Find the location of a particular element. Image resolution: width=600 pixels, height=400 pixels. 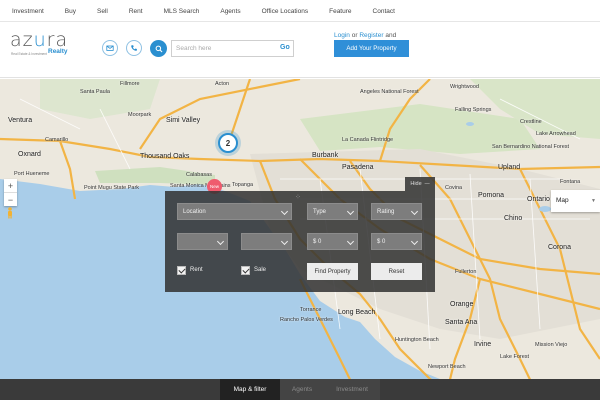

minus-icon: — is located at coordinates (427, 184).